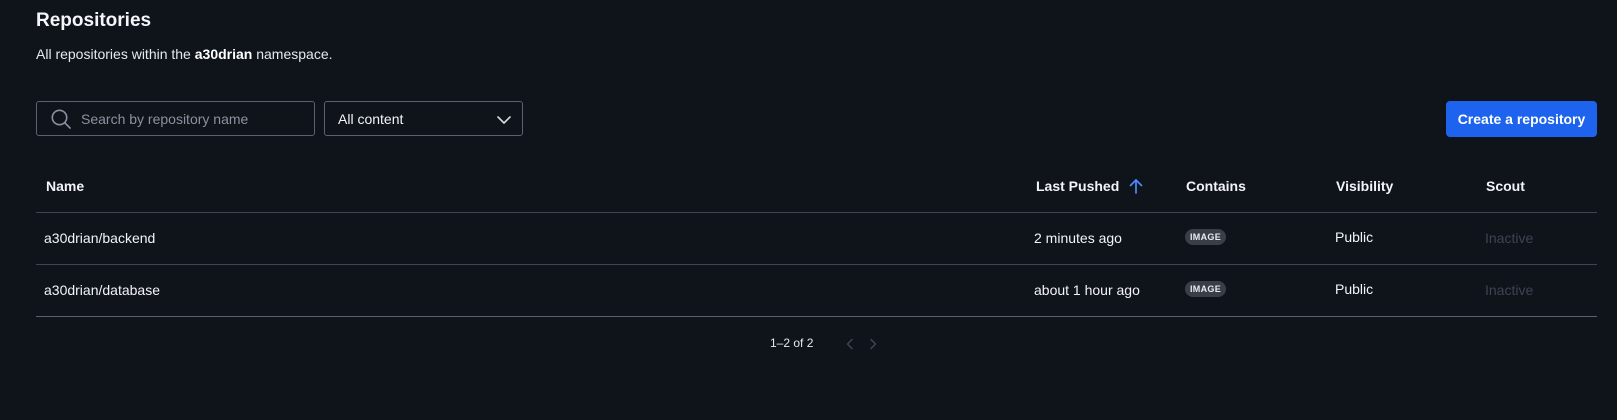  I want to click on namespace-name: a30drian, so click(223, 54).